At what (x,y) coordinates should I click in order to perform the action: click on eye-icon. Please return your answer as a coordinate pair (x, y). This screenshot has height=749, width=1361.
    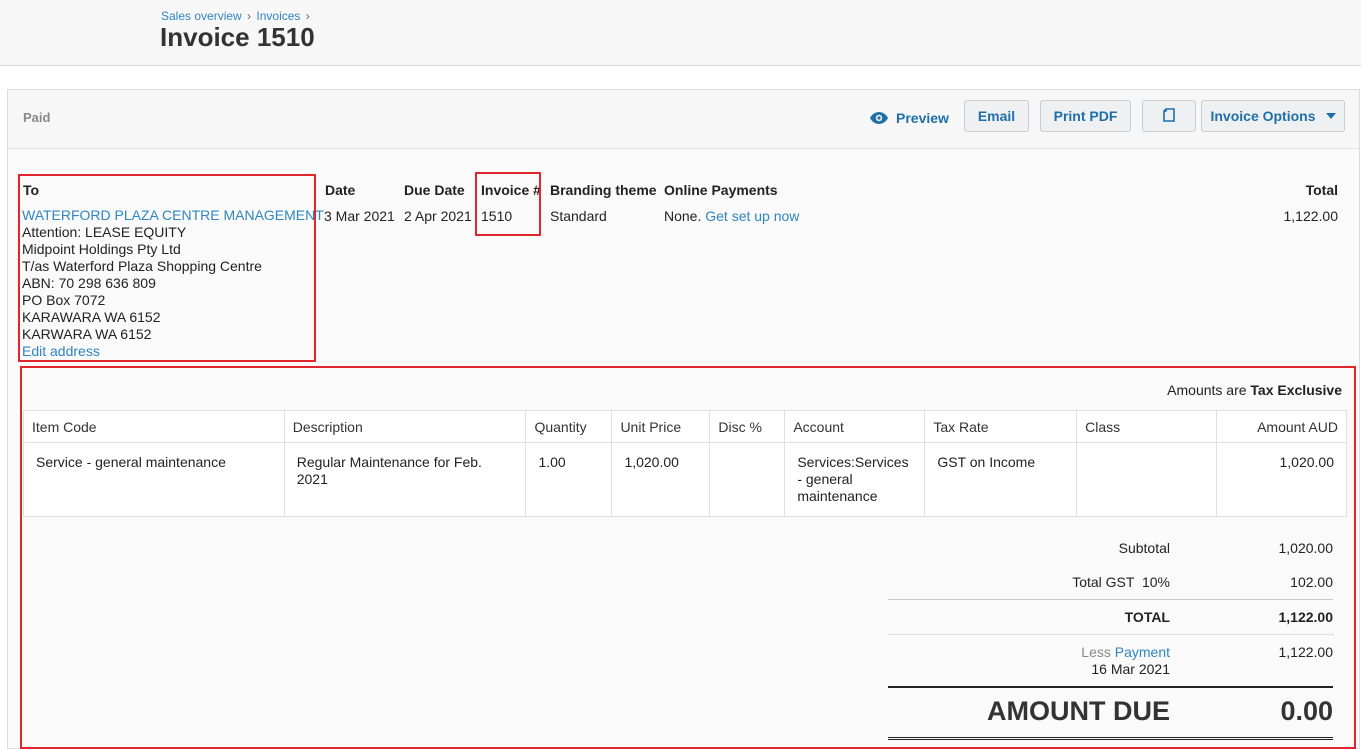
    Looking at the image, I should click on (879, 118).